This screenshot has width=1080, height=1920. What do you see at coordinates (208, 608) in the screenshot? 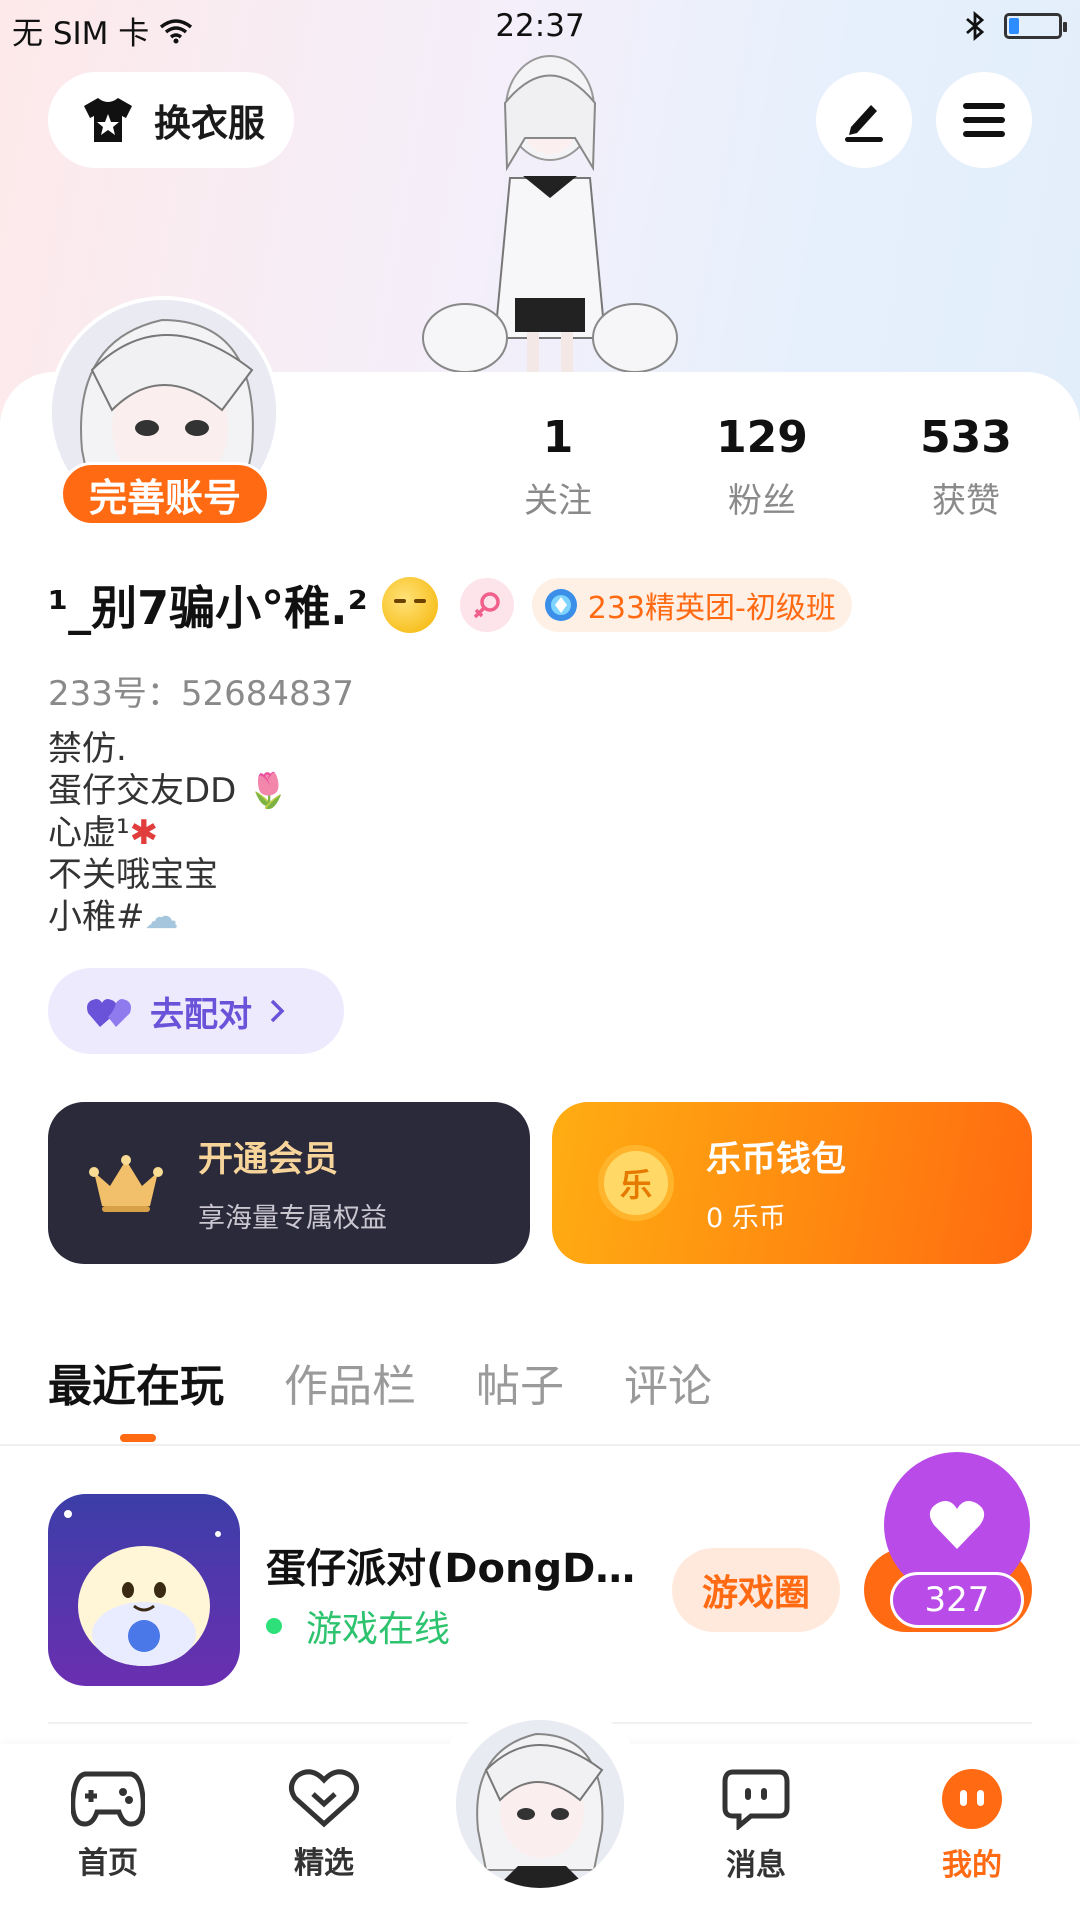
I see `username: ¹_别7骗小°稚.²` at bounding box center [208, 608].